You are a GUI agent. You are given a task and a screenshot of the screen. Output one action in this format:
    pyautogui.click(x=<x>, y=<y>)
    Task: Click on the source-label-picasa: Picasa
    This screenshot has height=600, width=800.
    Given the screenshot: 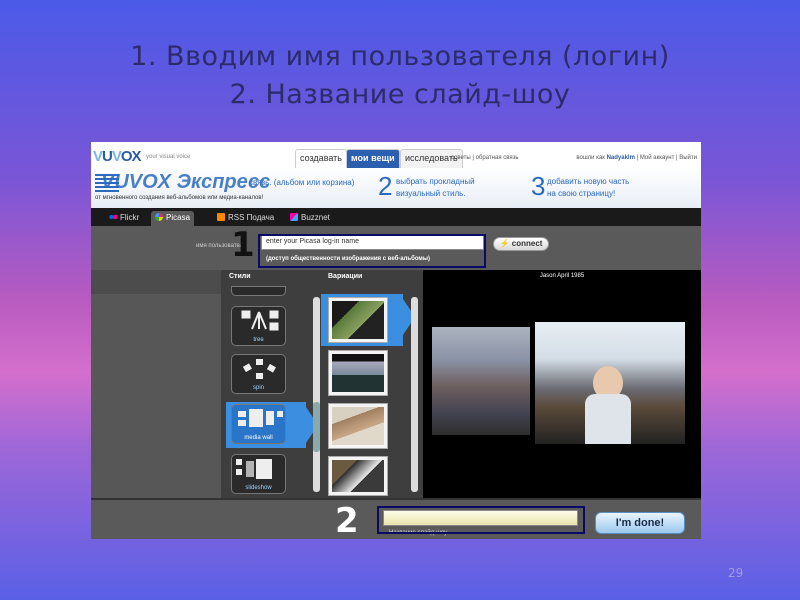 What is the action you would take?
    pyautogui.click(x=178, y=217)
    